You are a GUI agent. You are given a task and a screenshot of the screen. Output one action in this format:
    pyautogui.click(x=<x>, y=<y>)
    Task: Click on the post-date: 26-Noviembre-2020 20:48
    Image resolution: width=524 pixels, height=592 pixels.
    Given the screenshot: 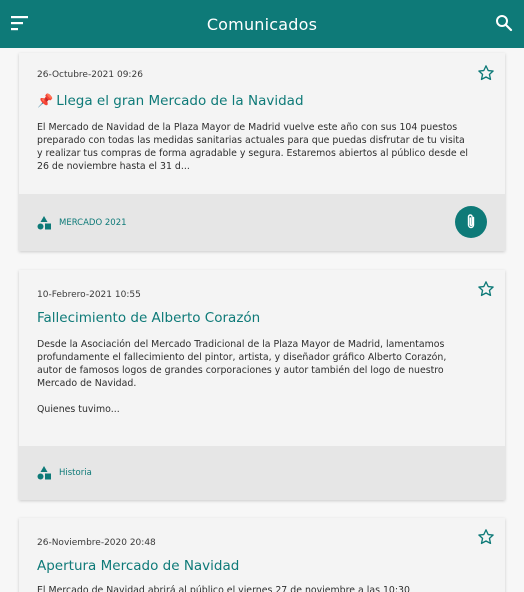 What is the action you would take?
    pyautogui.click(x=96, y=543)
    